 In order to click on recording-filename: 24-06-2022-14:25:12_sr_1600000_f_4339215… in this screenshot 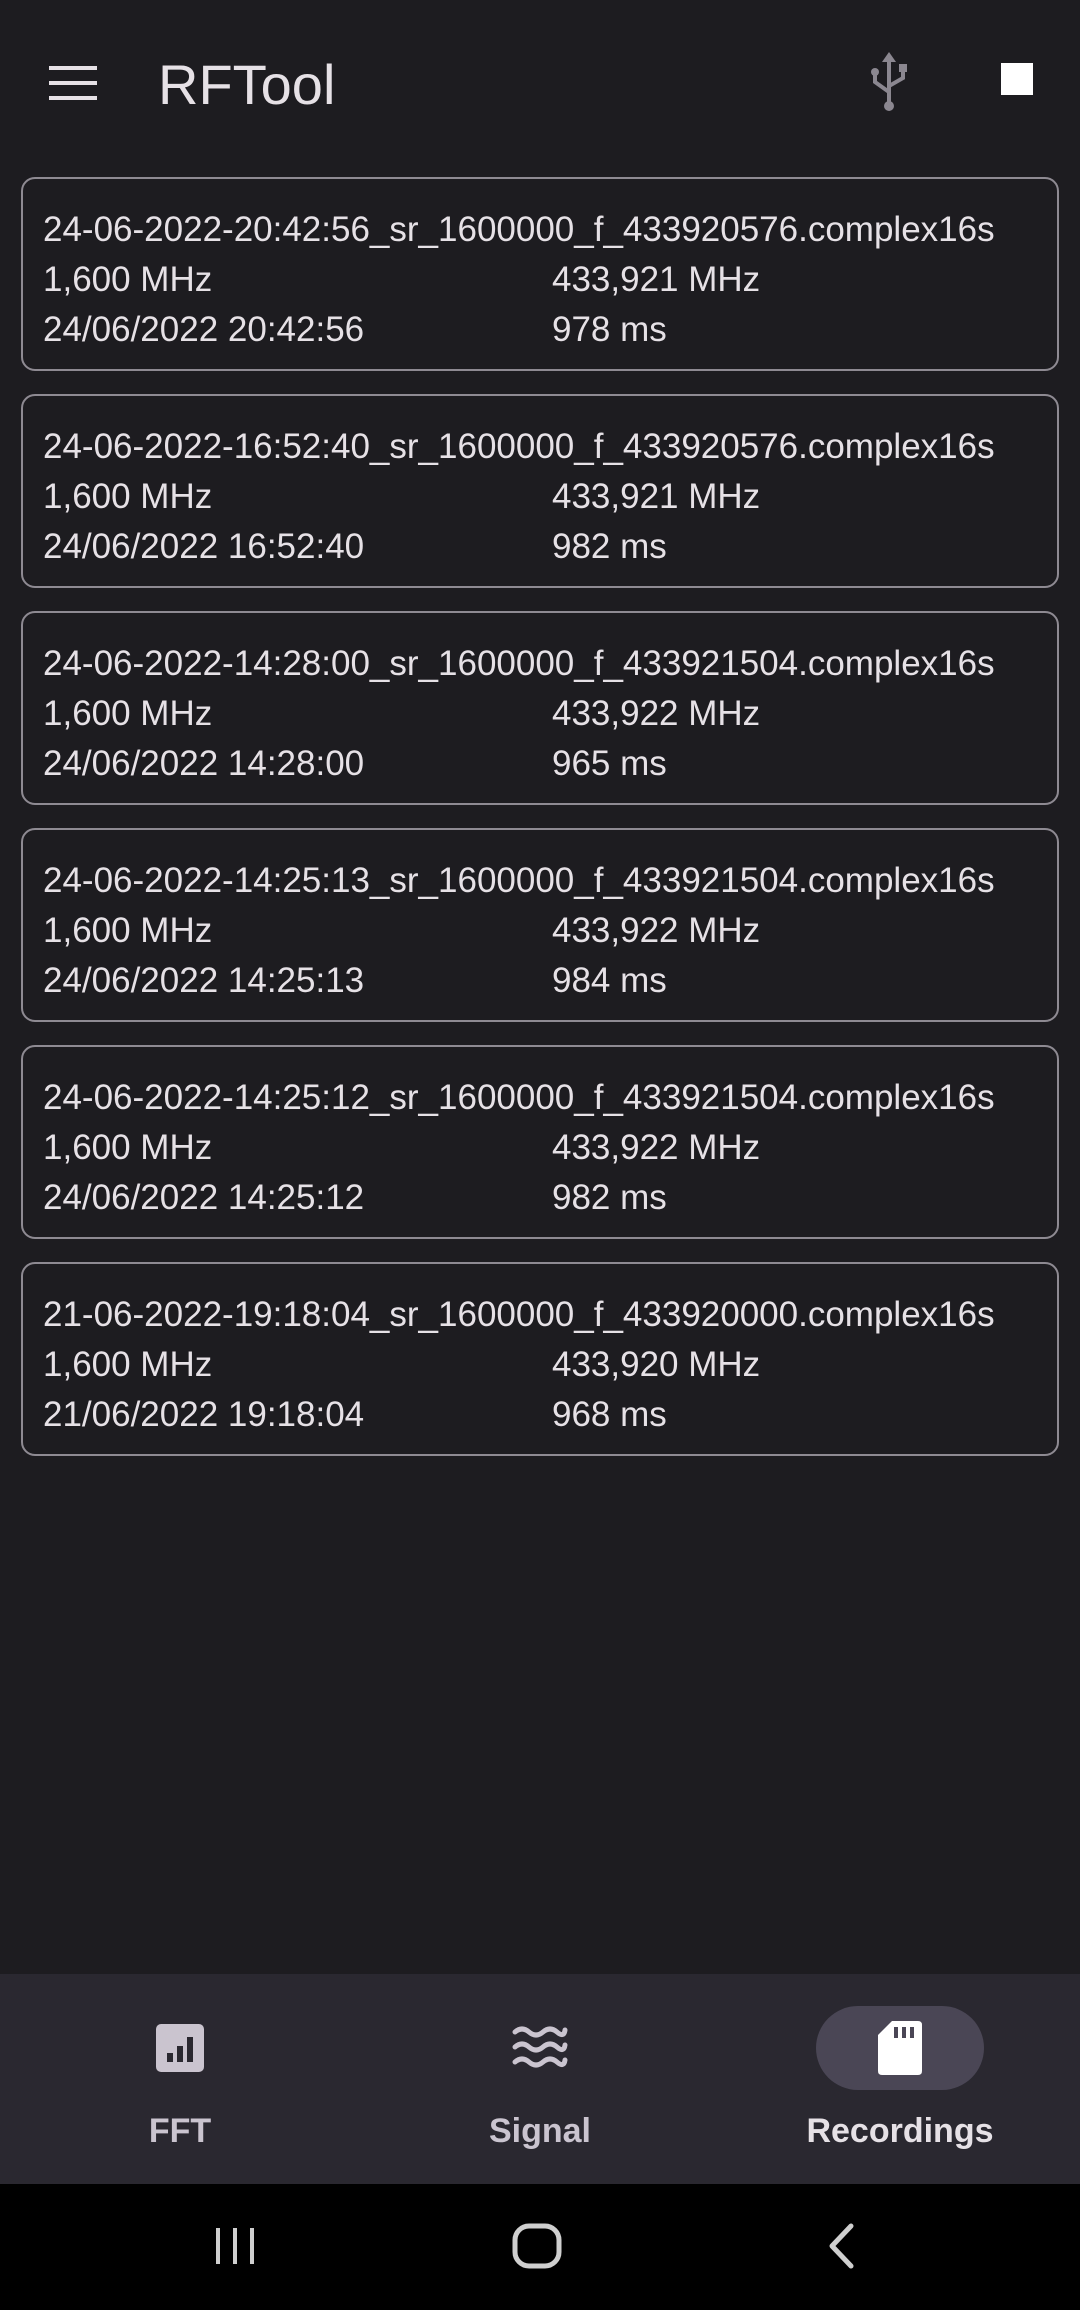, I will do `click(519, 1097)`.